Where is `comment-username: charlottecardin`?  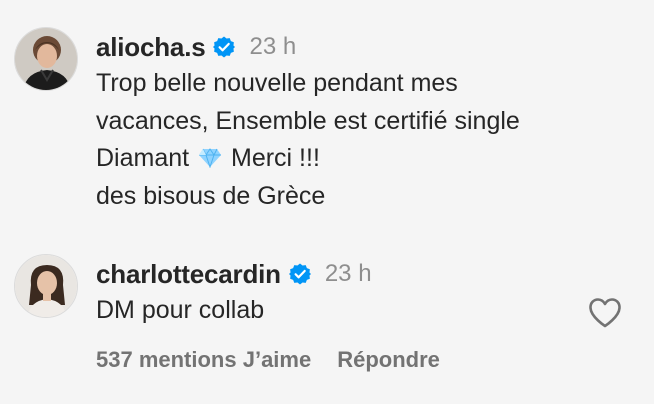
comment-username: charlottecardin is located at coordinates (188, 274).